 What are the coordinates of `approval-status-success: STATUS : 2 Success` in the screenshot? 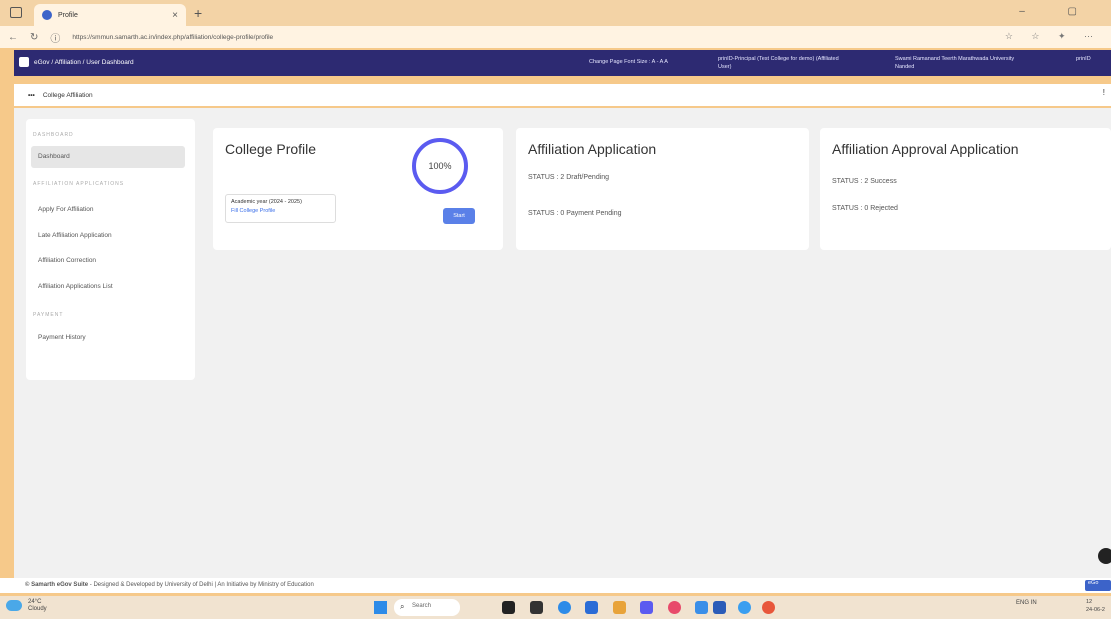 It's located at (864, 181).